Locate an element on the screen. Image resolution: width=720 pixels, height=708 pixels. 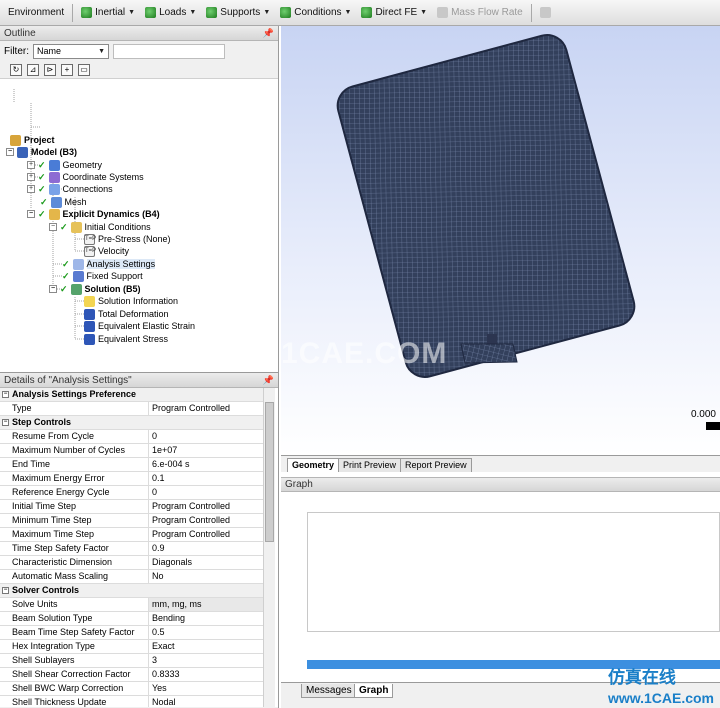
details-row: Shell BWC Warp Correction Yes is located at coordinates (131, 689).